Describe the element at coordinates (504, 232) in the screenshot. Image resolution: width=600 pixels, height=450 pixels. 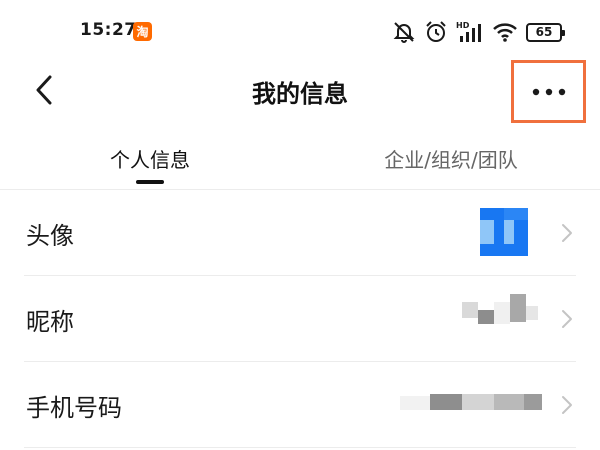
I see `avatar` at that location.